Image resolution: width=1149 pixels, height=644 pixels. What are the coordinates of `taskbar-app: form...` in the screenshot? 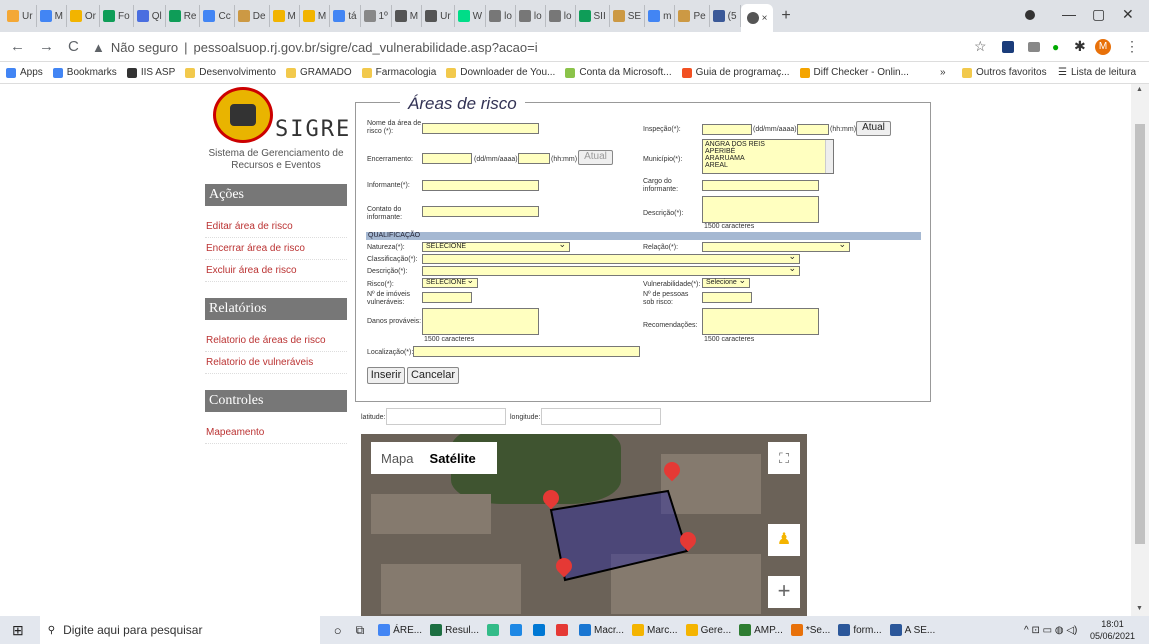 It's located at (860, 630).